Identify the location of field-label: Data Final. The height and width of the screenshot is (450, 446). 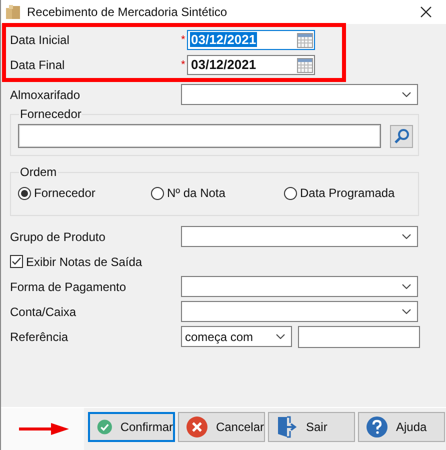
(38, 65).